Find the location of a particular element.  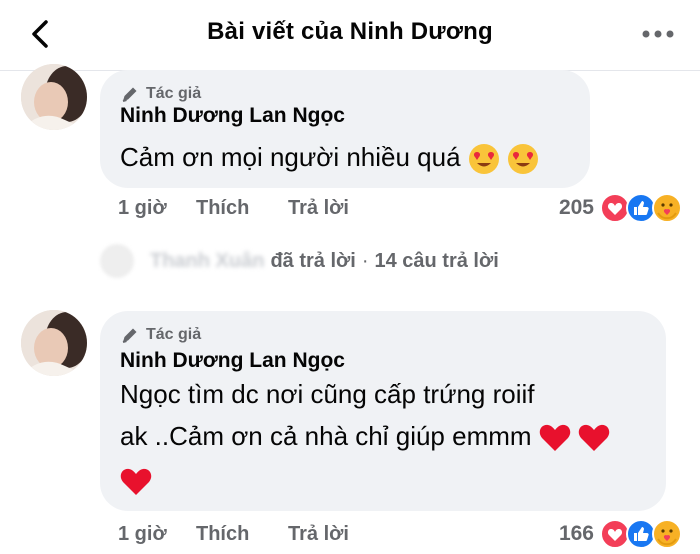

view-replies-link: Thanh Xuân đã trả lời · 14 câu trả lời is located at coordinates (299, 261).